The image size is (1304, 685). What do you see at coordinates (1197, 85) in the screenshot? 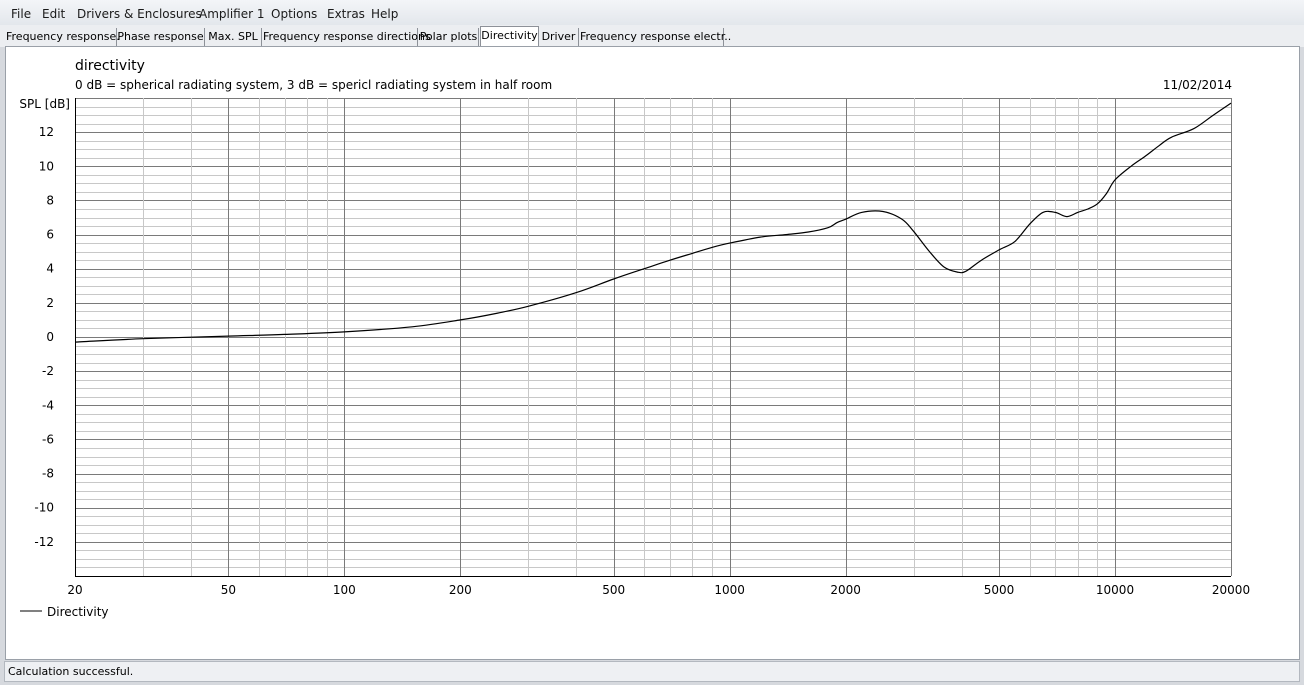
I see `plot-date: 11/02/2014` at bounding box center [1197, 85].